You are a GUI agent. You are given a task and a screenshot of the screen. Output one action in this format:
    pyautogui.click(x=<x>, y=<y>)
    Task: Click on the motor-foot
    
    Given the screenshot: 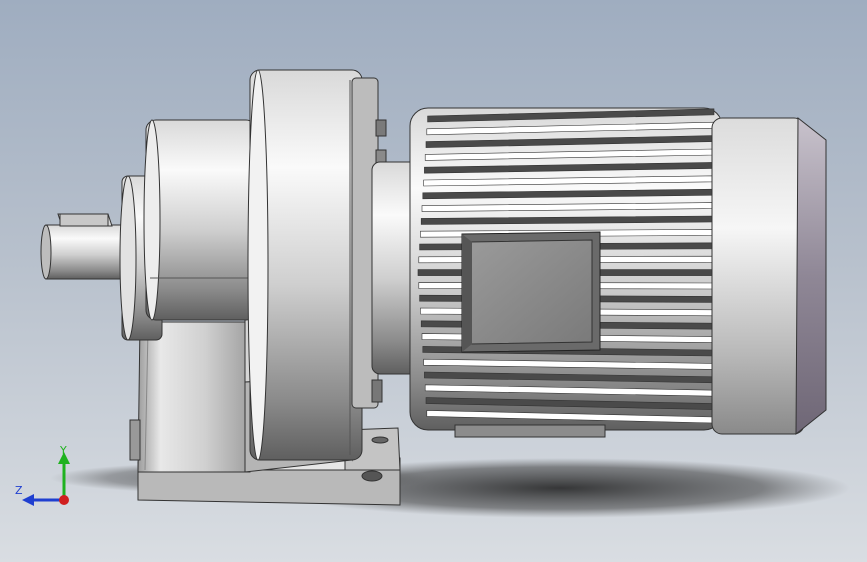 What is the action you would take?
    pyautogui.click(x=530, y=431)
    